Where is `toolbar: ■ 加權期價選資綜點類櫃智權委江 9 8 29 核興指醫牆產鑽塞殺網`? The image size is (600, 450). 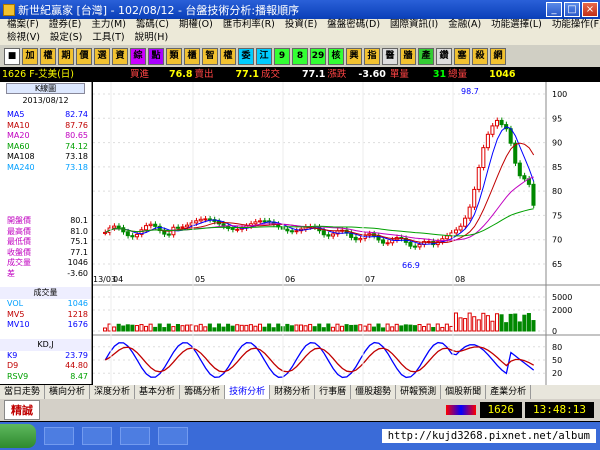 toolbar: ■ 加權期價選資綜點類櫃智權委江 9 8 29 核興指醫牆產鑽塞殺網 is located at coordinates (300, 56).